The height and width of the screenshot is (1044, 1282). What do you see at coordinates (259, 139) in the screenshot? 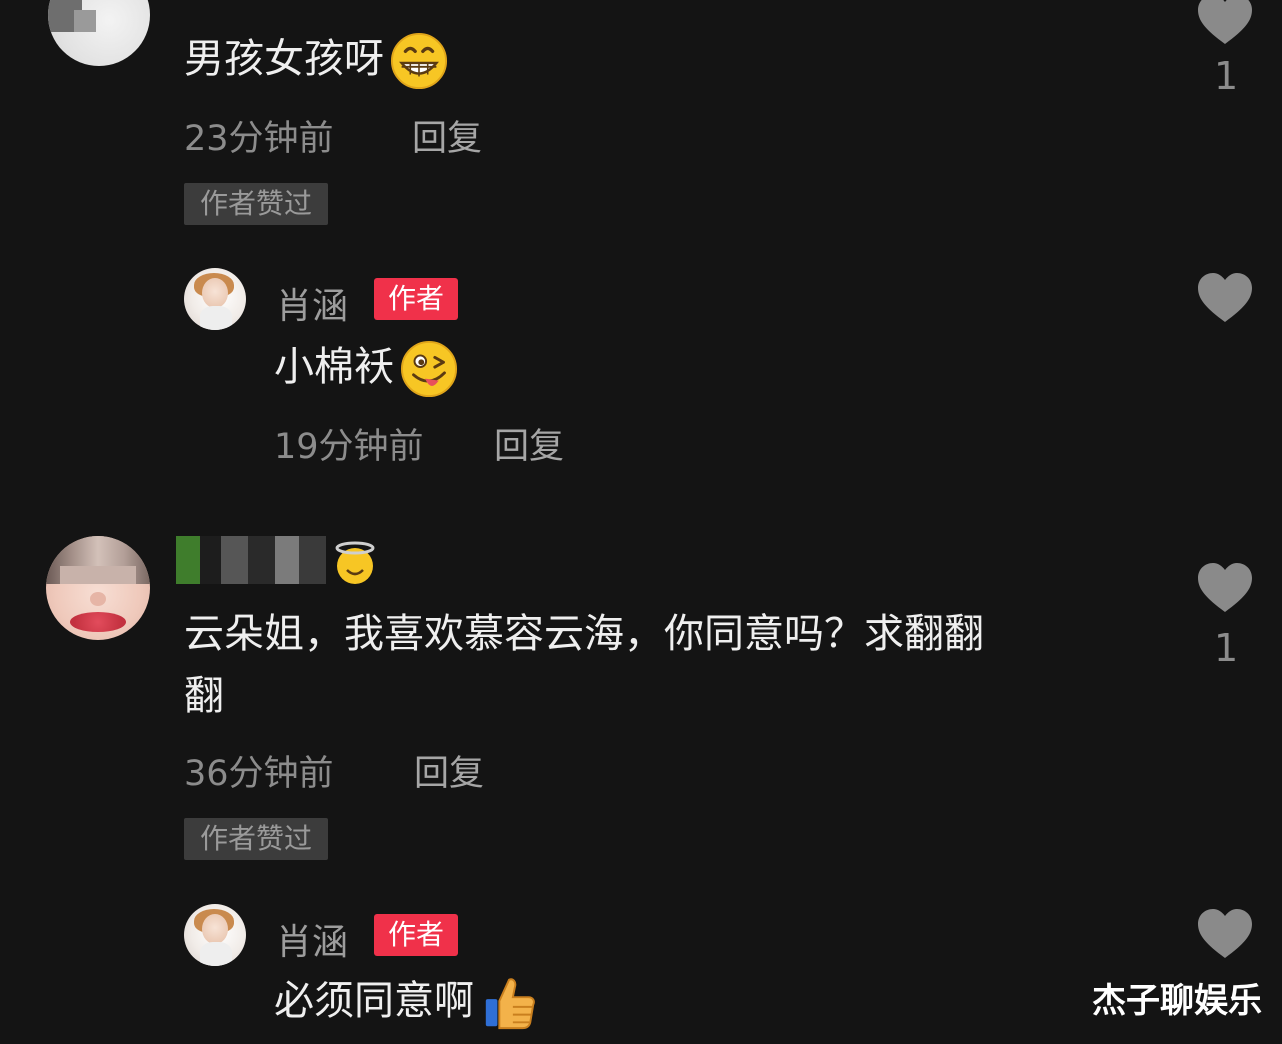
I see `comment-time: 23分钟前` at bounding box center [259, 139].